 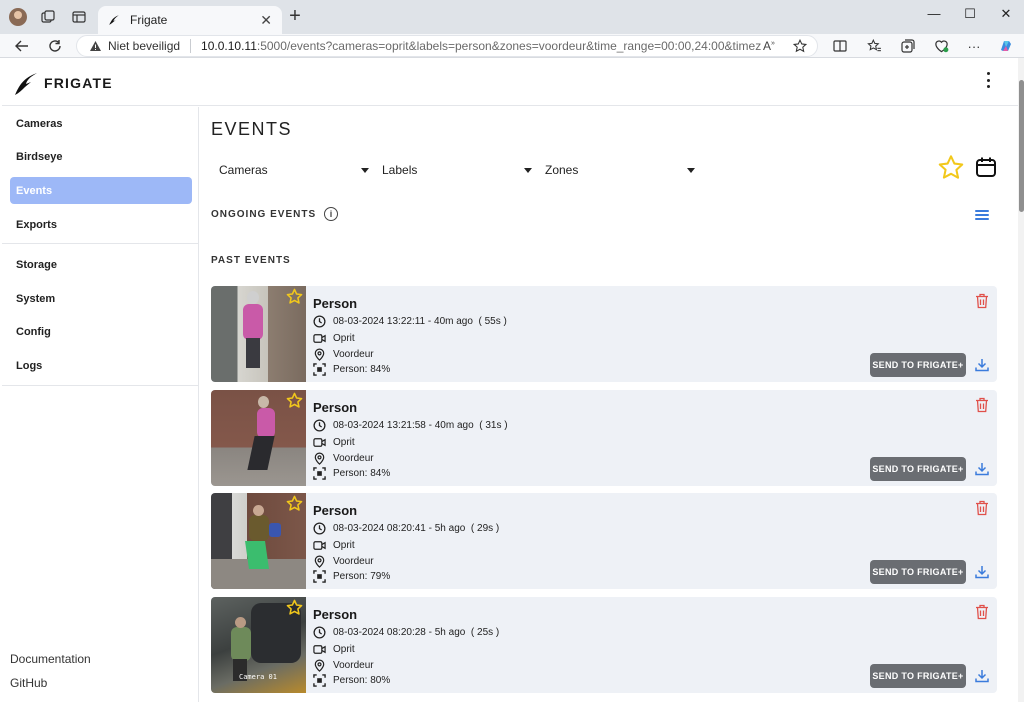 I want to click on chevron-down-icon, so click(x=691, y=170).